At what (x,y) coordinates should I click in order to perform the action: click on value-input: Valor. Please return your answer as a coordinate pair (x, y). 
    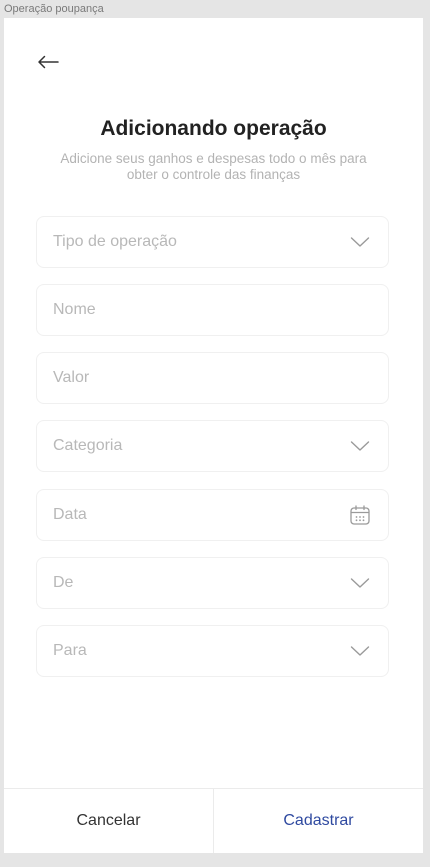
    Looking at the image, I should click on (212, 378).